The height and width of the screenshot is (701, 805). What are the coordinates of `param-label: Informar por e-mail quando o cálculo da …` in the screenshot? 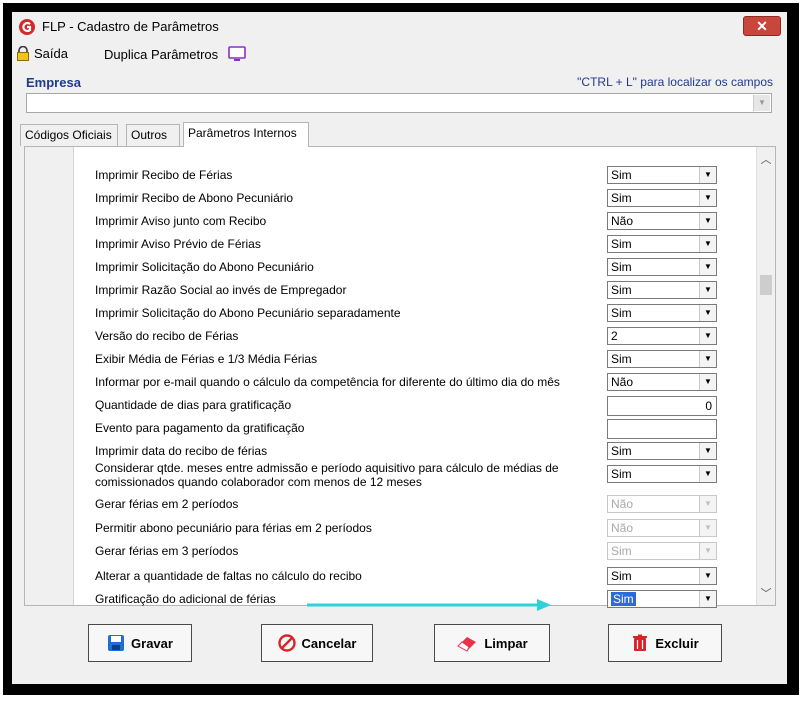 It's located at (327, 382).